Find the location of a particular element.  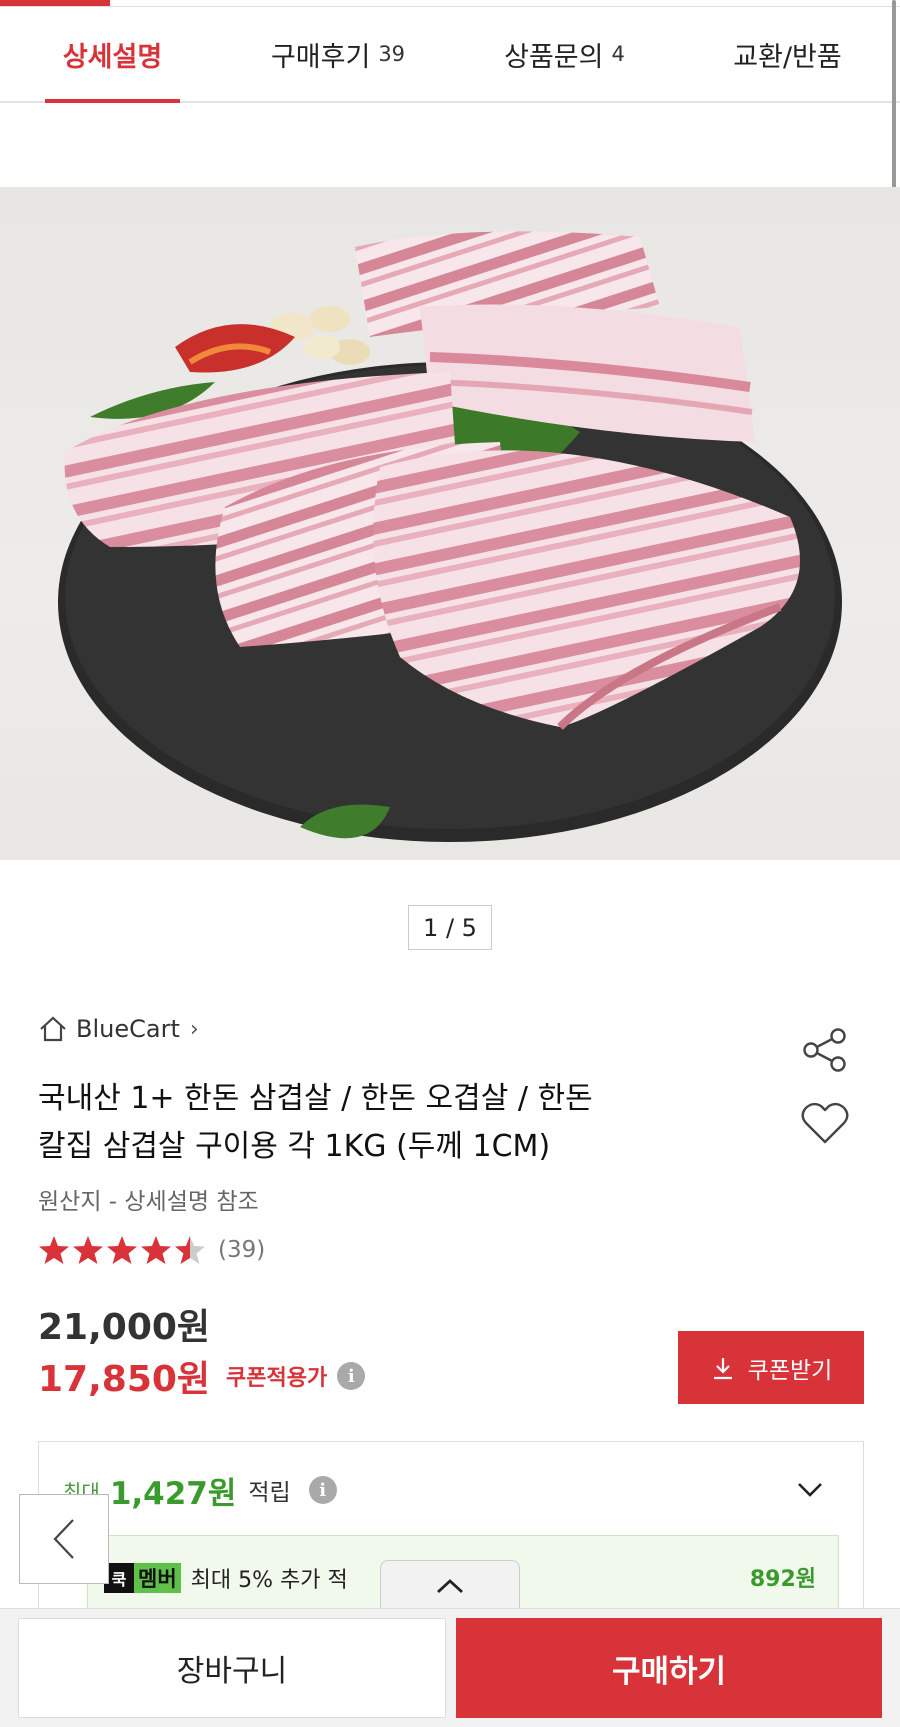

heart-icon is located at coordinates (825, 1123).